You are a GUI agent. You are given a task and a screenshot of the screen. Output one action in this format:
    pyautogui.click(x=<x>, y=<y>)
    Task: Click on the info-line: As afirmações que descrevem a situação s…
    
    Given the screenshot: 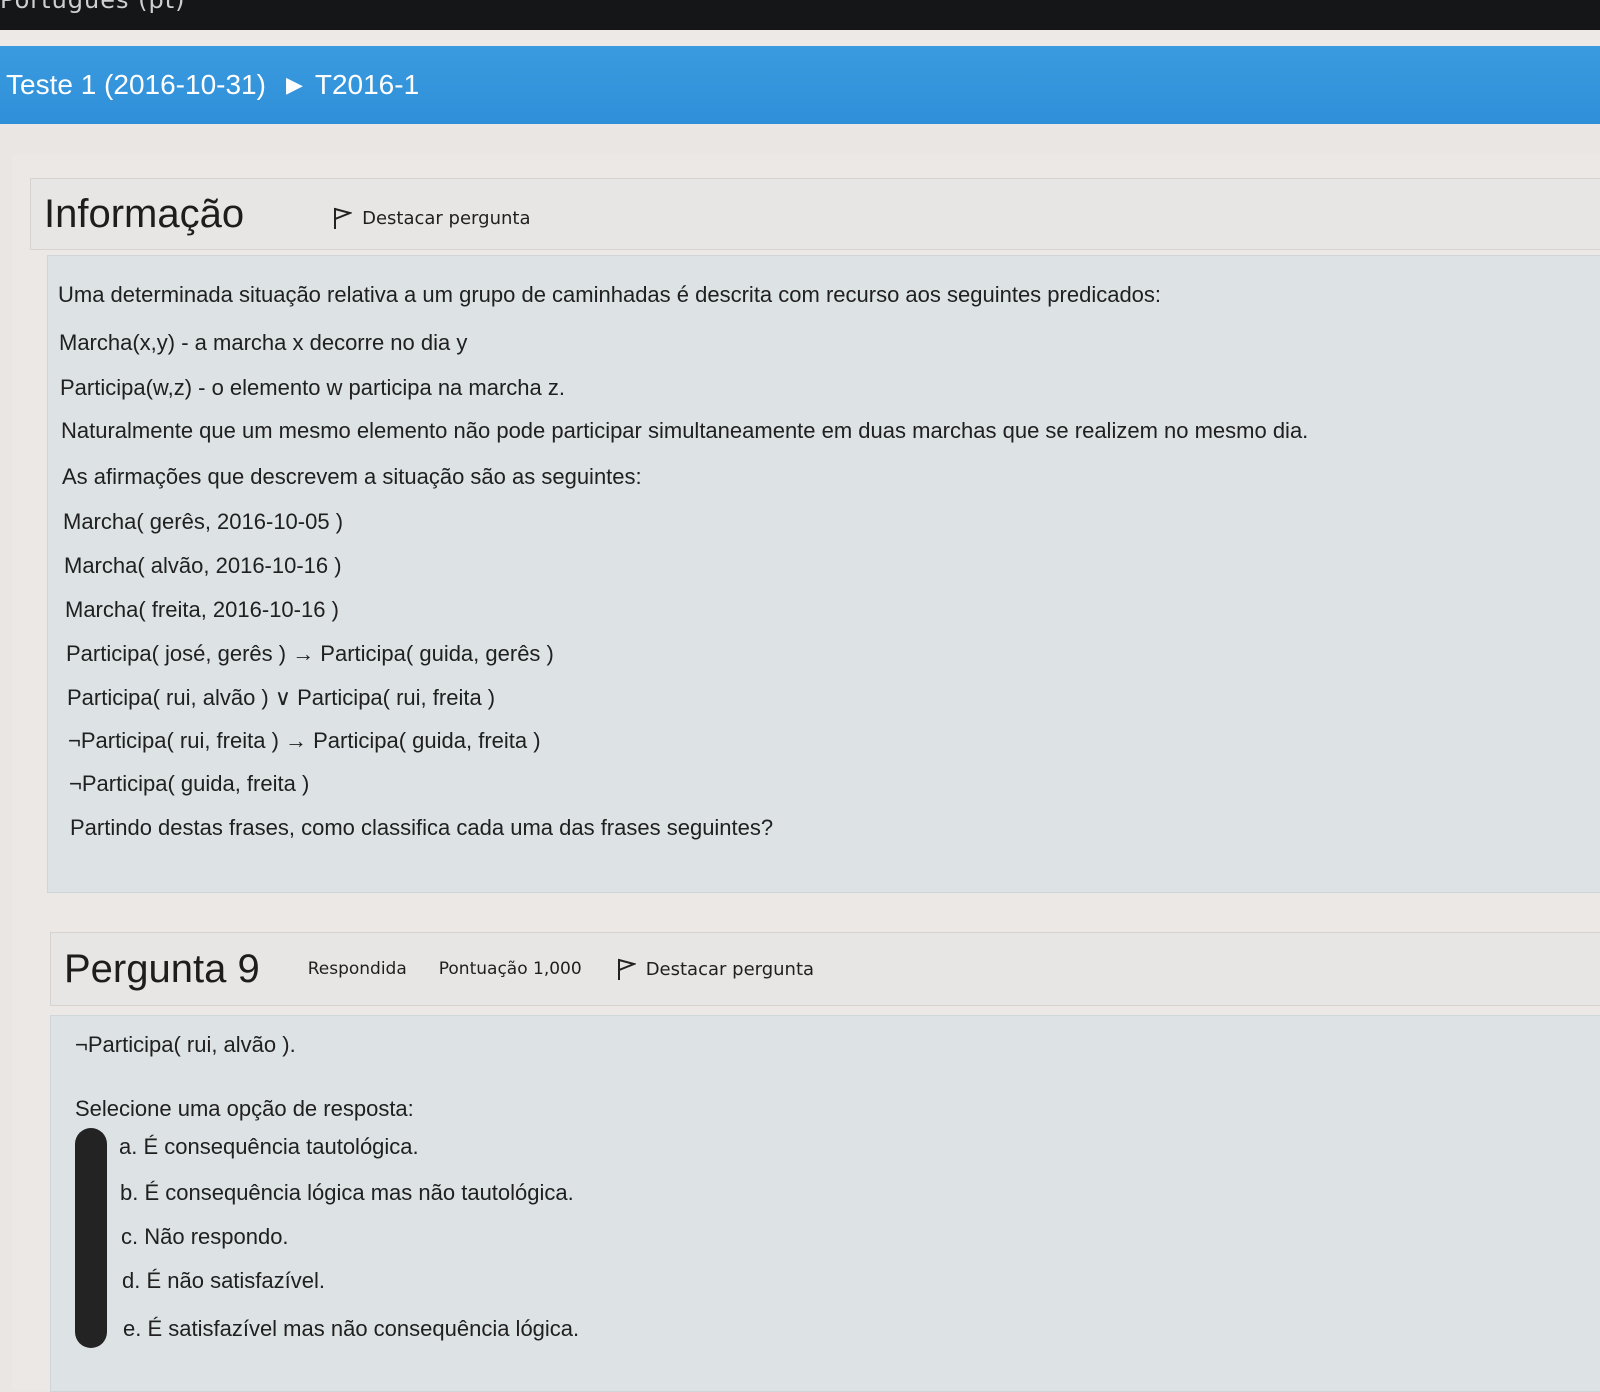 What is the action you would take?
    pyautogui.click(x=352, y=476)
    